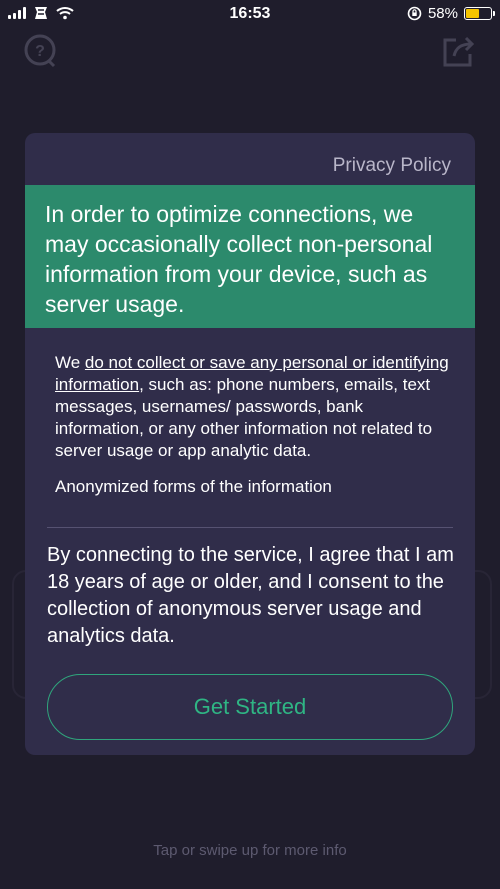 This screenshot has height=889, width=500. What do you see at coordinates (459, 51) in the screenshot?
I see `share-icon` at bounding box center [459, 51].